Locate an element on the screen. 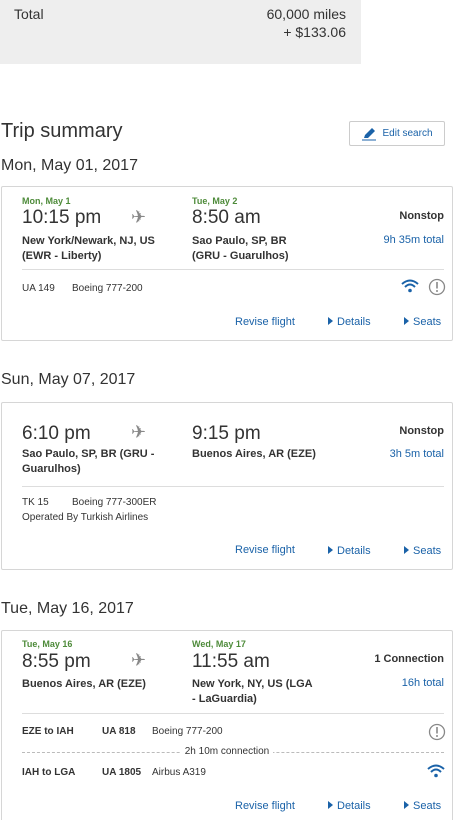  arrival-city: New York, NY, US (LGA is located at coordinates (252, 684).